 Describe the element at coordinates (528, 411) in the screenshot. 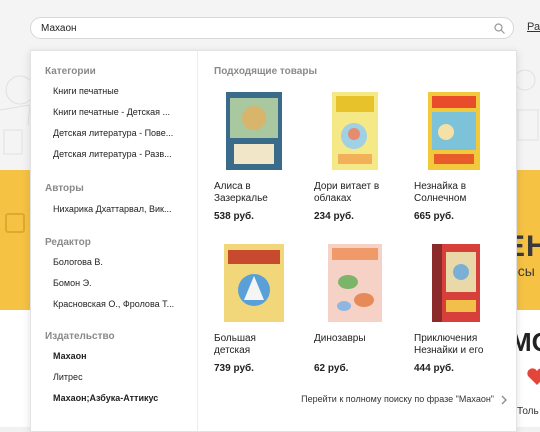

I see `section-subtext: Толь` at that location.